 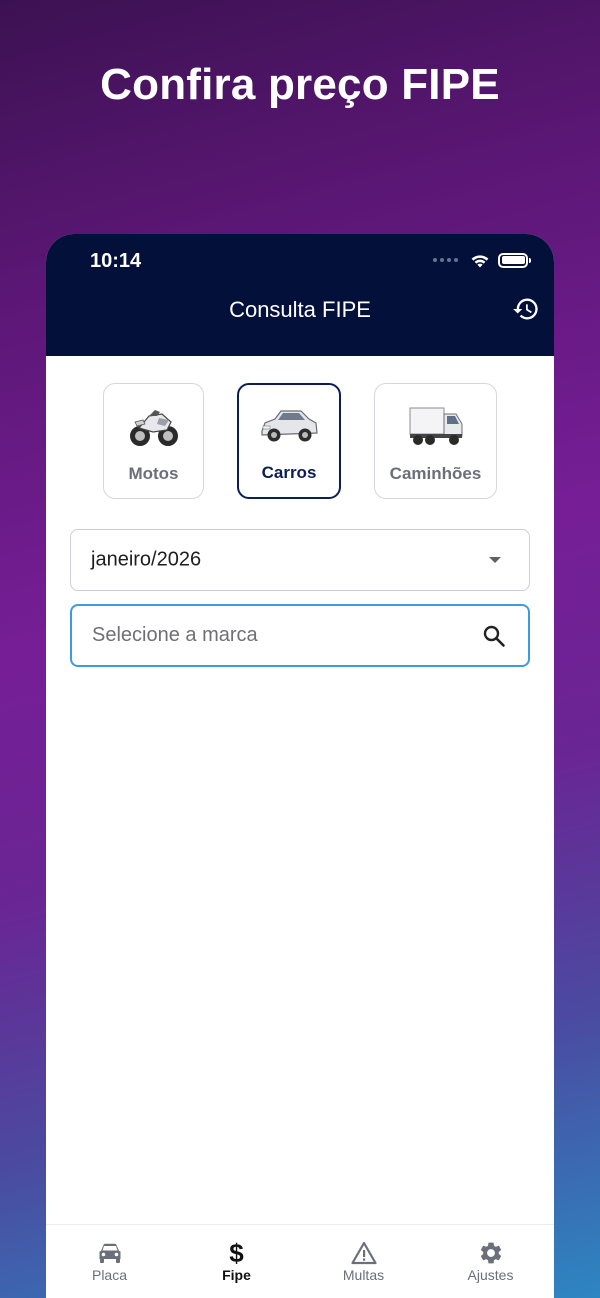 What do you see at coordinates (282, 635) in the screenshot?
I see `brand-search-input` at bounding box center [282, 635].